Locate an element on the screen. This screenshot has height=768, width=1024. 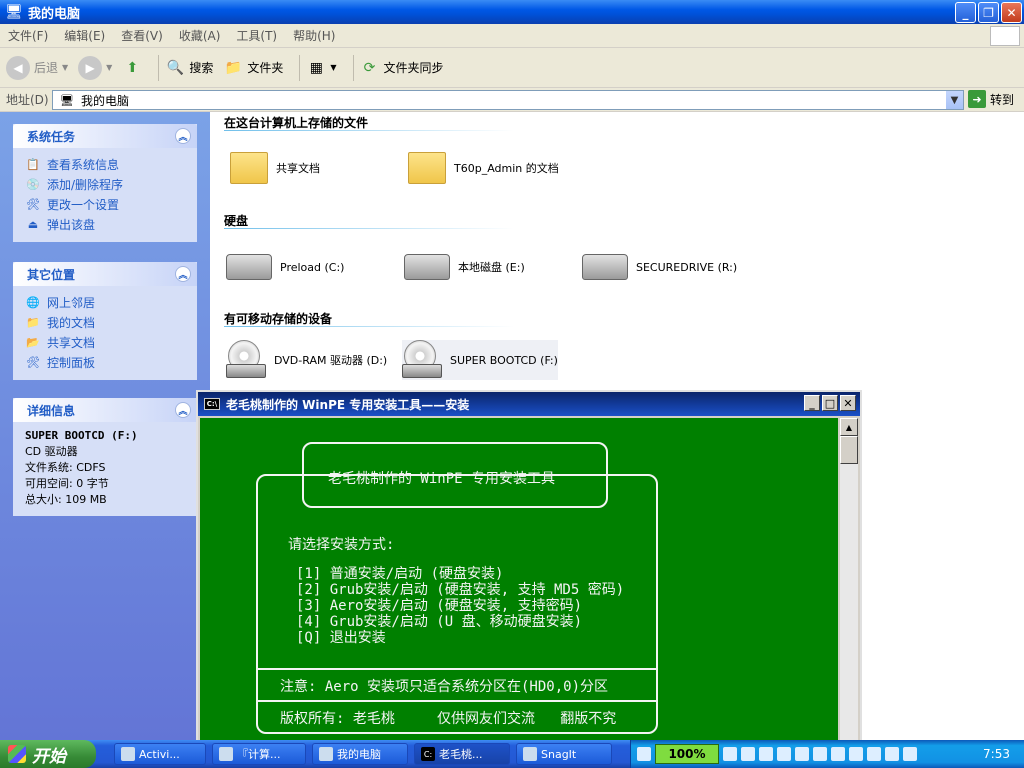
back-button: ◀ 后退 ▼ is located at coordinates (37, 67).